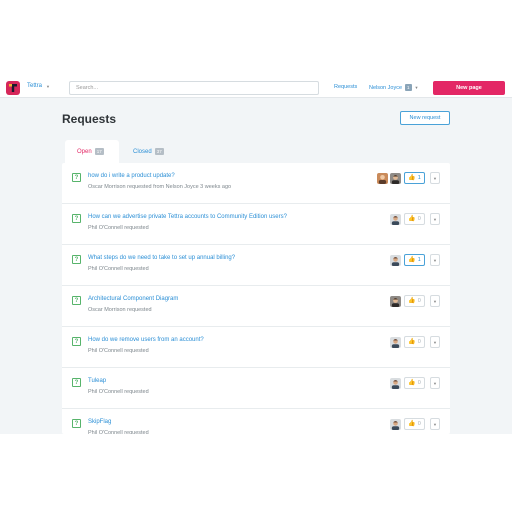 The image size is (512, 512). Describe the element at coordinates (256, 388) in the screenshot. I see `request-row: ? Tuleap Phil O'Connell requested 👍 0 ▼` at that location.